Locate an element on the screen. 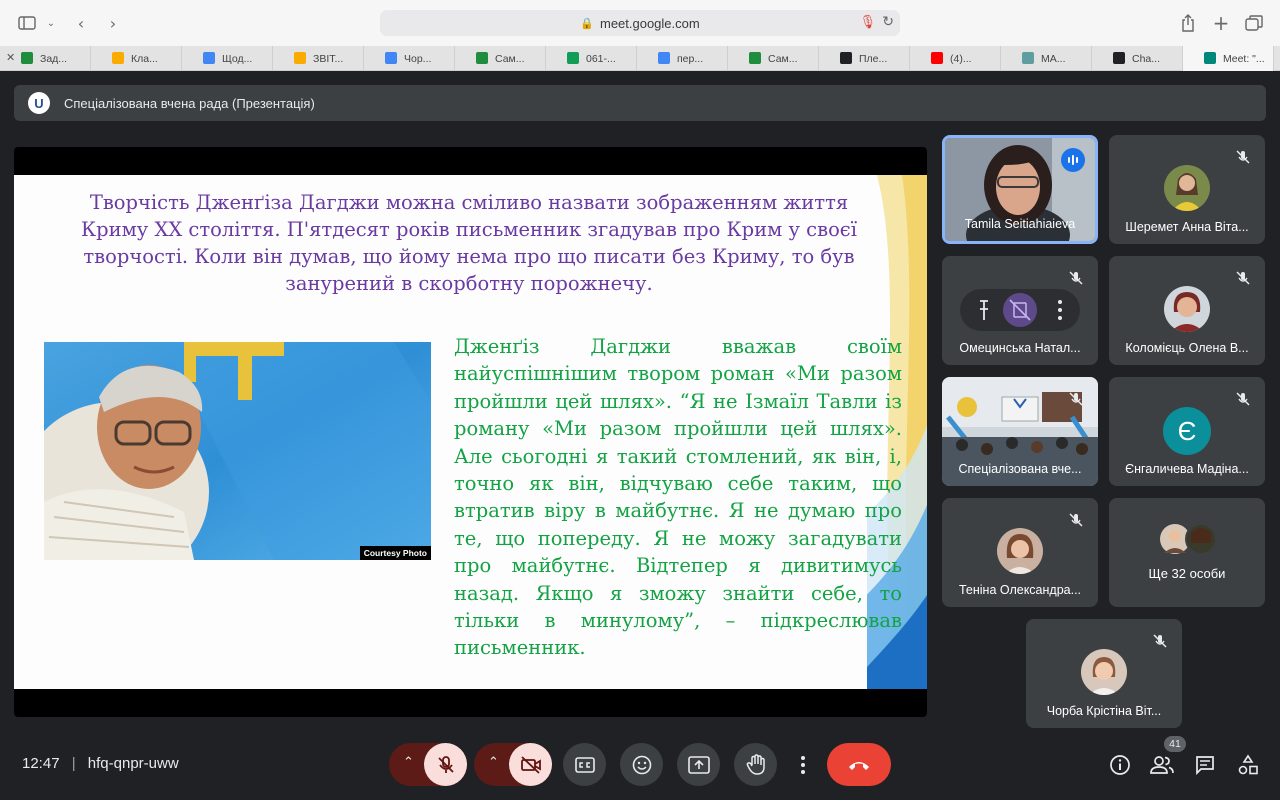 This screenshot has width=1280, height=800. hand-icon is located at coordinates (755, 764).